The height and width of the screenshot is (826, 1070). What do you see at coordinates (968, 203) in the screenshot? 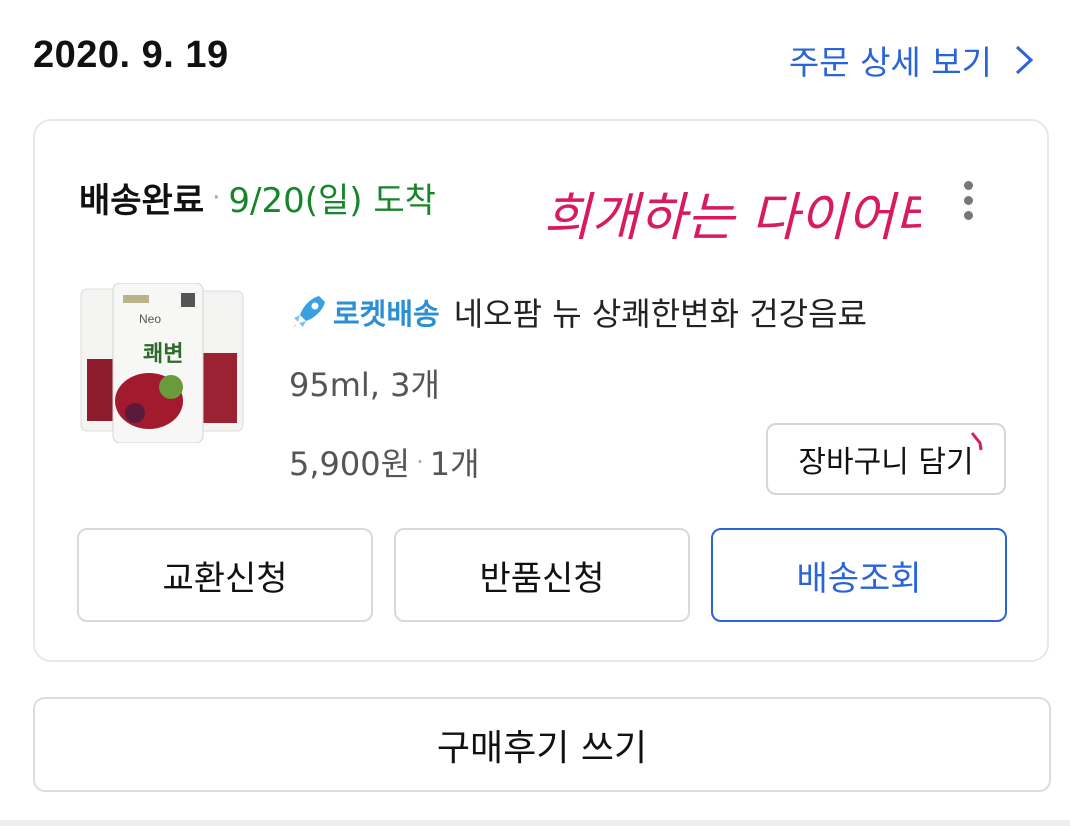
I see `more-options-icon` at bounding box center [968, 203].